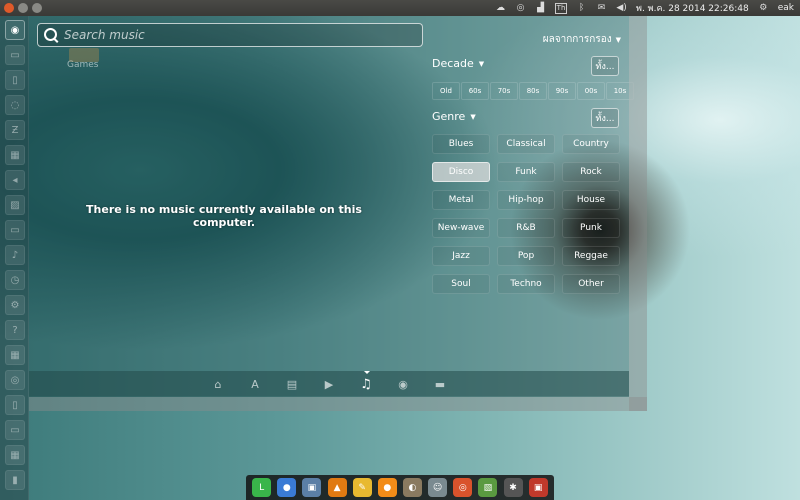  Describe the element at coordinates (526, 172) in the screenshot. I see `genre-button: Funk` at that location.